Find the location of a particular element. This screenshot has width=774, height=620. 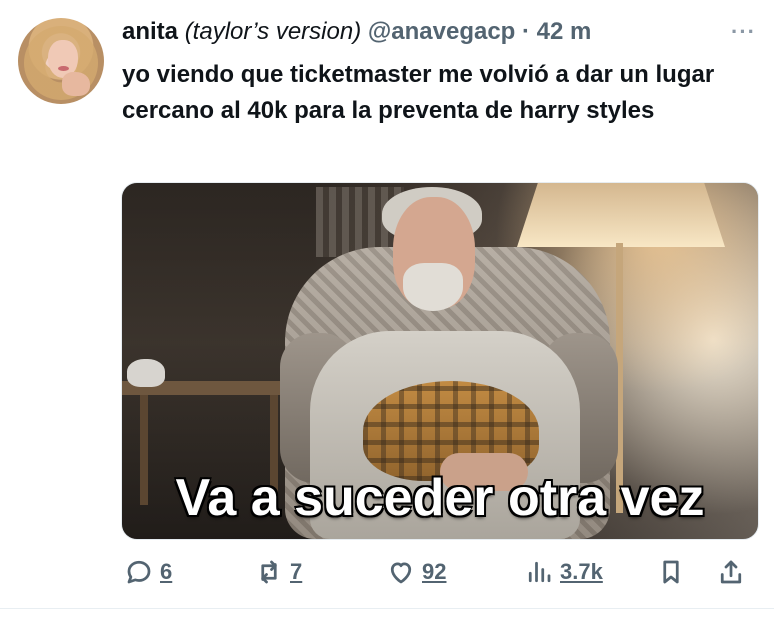

share-icon is located at coordinates (731, 572).